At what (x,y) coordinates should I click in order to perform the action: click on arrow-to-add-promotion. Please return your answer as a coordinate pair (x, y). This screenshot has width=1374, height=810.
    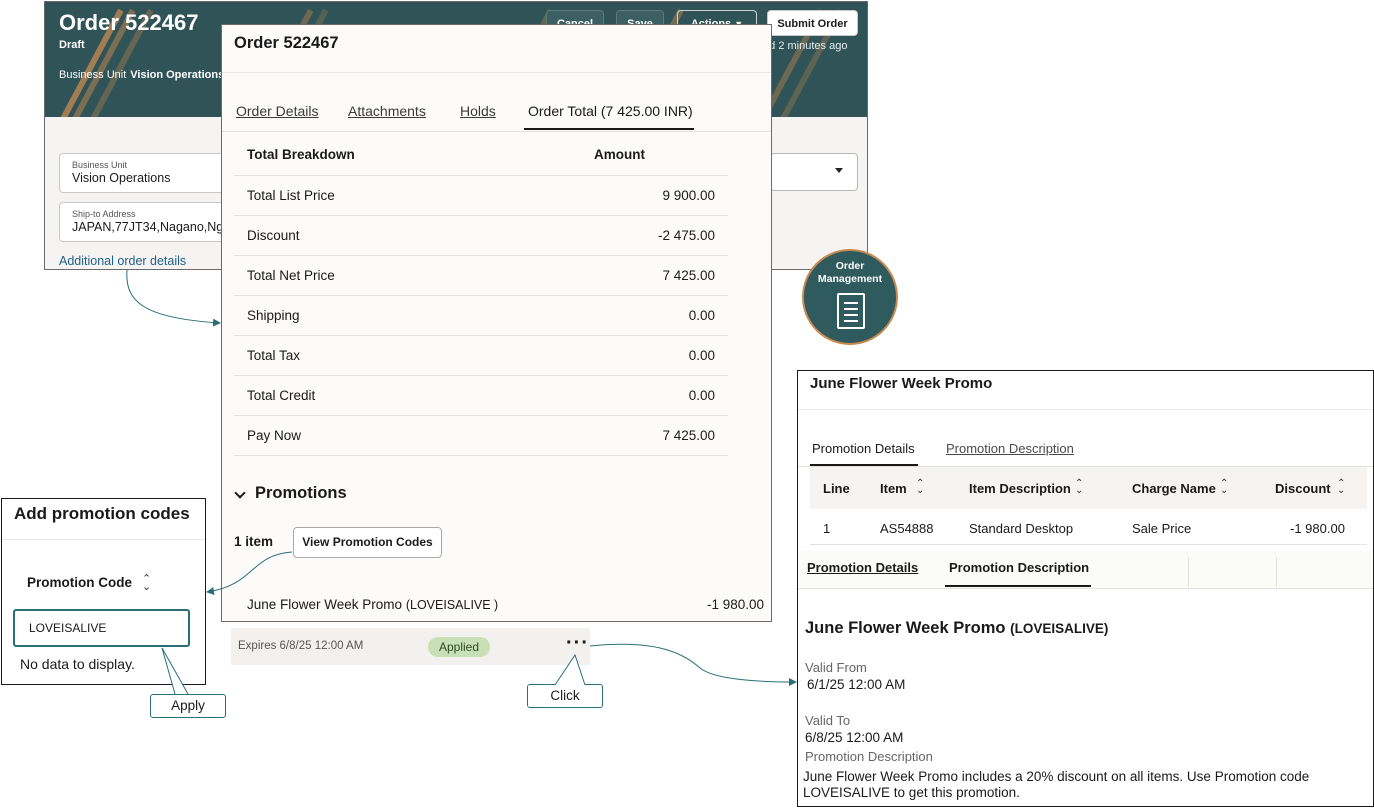
    Looking at the image, I should click on (249, 573).